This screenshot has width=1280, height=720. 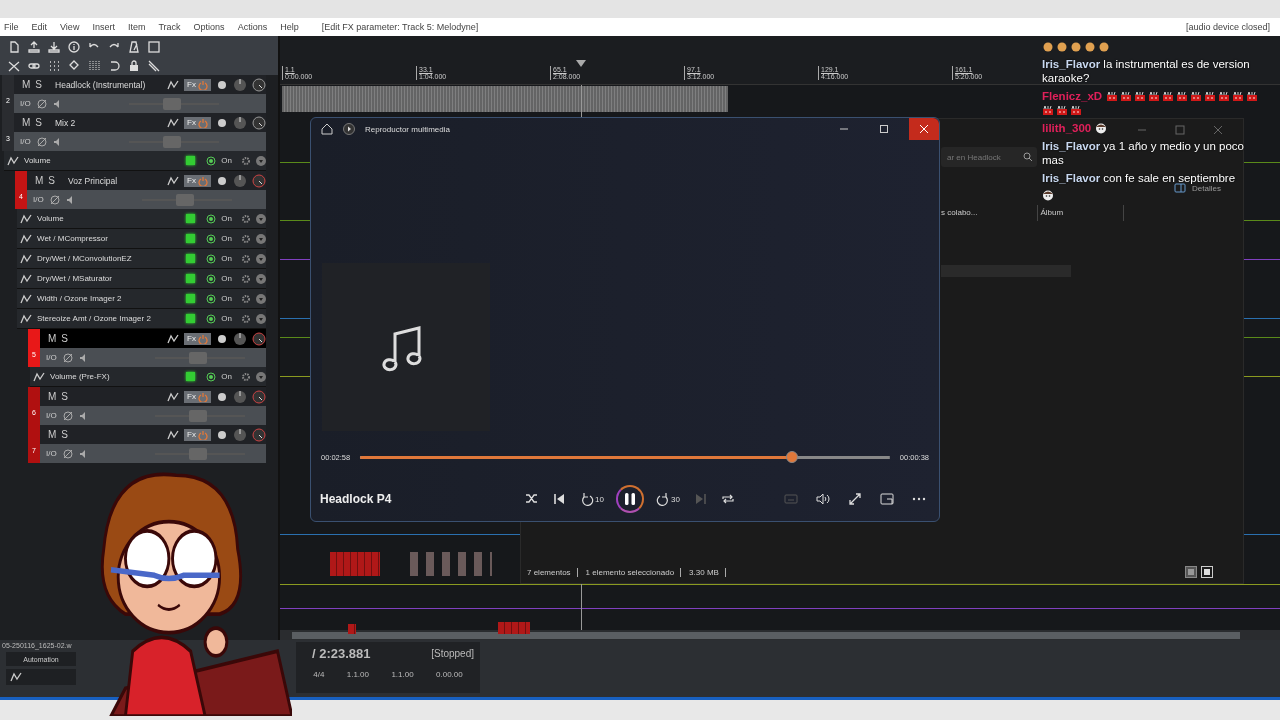 I want to click on track-name: Voz Principal, so click(x=115, y=180).